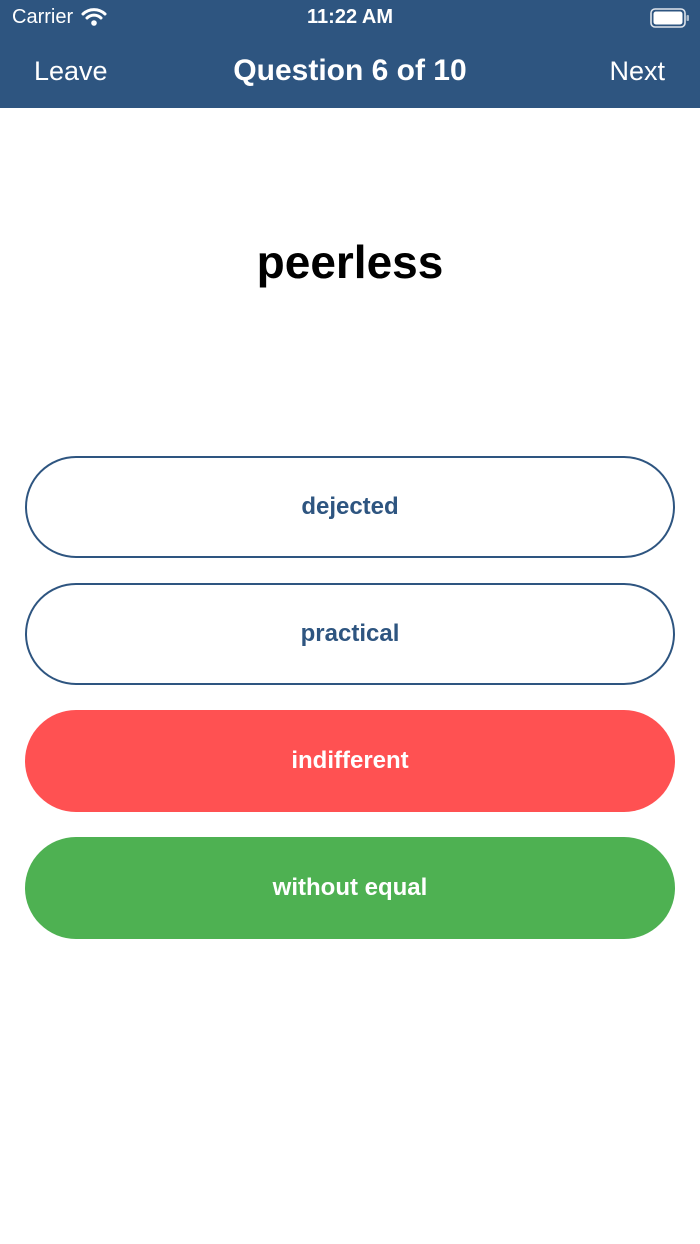 The image size is (700, 1244). I want to click on answer-label: without equal, so click(350, 887).